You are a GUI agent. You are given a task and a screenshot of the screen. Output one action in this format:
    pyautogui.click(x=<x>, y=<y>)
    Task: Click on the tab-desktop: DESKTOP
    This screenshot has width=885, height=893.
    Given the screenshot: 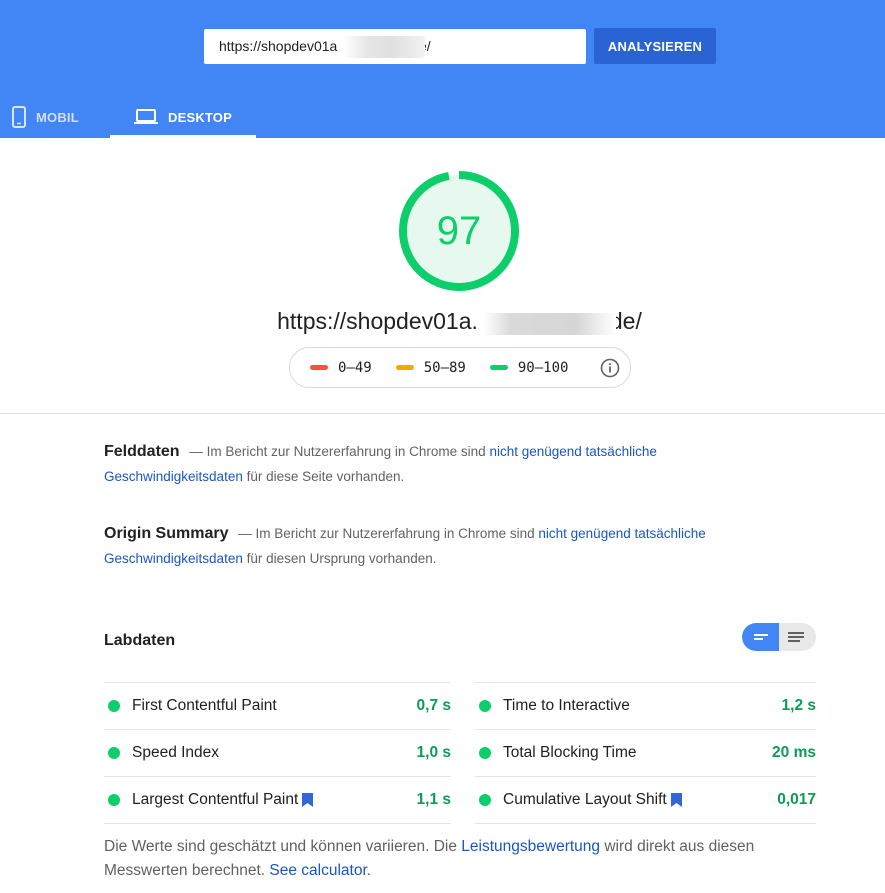 What is the action you would take?
    pyautogui.click(x=183, y=117)
    